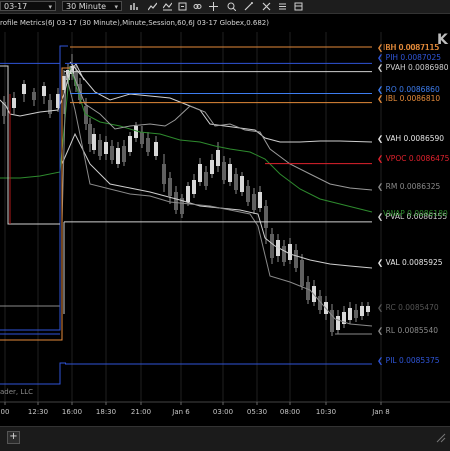  I want to click on x-axis-tick-label: 21:00, so click(141, 412).